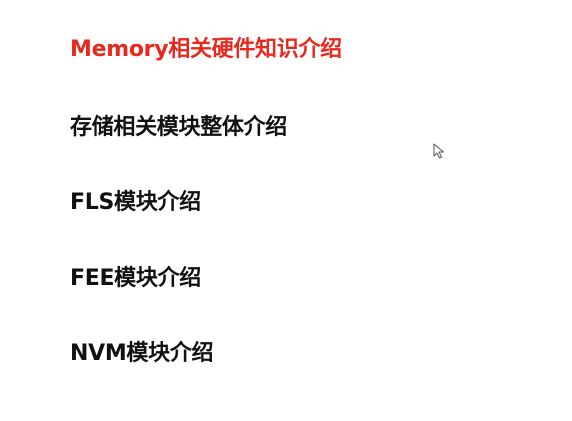  Describe the element at coordinates (135, 203) in the screenshot. I see `agenda-item-fls: FLS模块介绍` at that location.